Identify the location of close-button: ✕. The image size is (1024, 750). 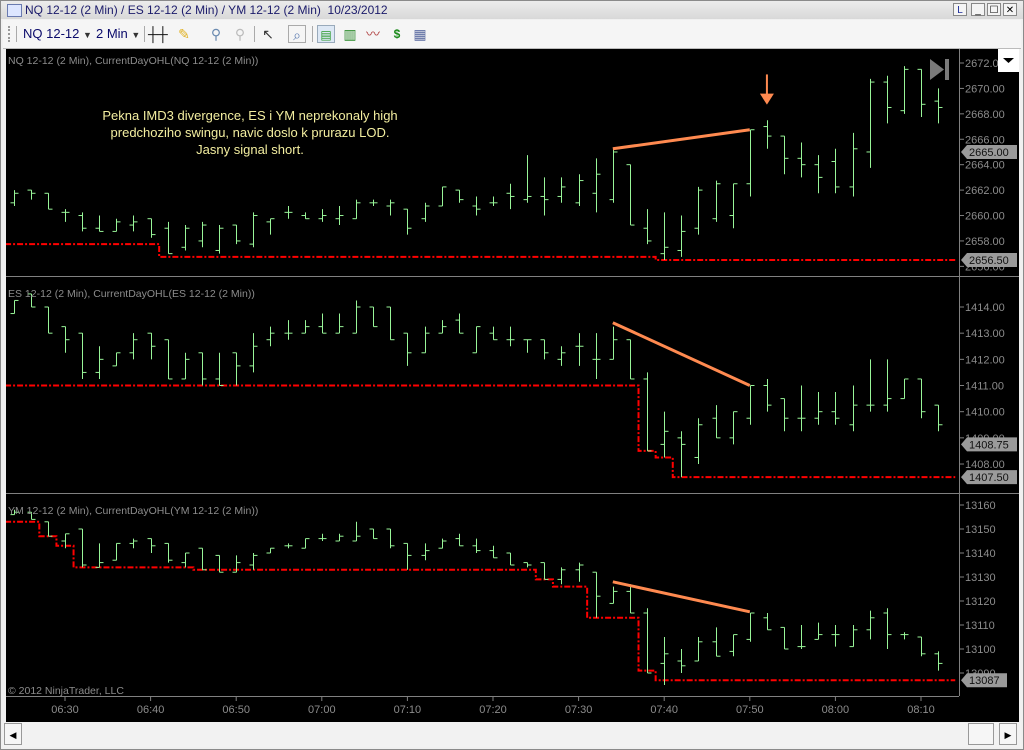
(1010, 9).